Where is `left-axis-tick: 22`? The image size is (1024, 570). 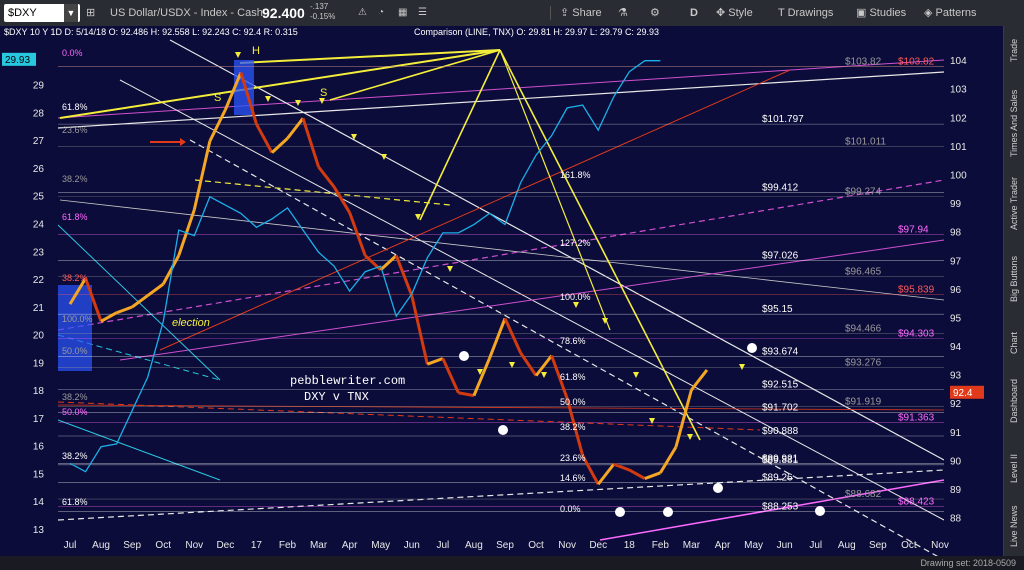
left-axis-tick: 22 is located at coordinates (39, 280).